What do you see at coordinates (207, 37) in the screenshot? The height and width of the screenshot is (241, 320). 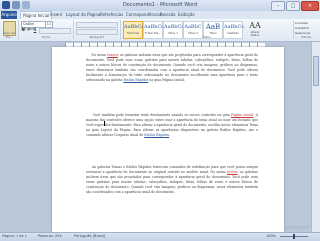 I see `group-label-styles: Estilo` at bounding box center [207, 37].